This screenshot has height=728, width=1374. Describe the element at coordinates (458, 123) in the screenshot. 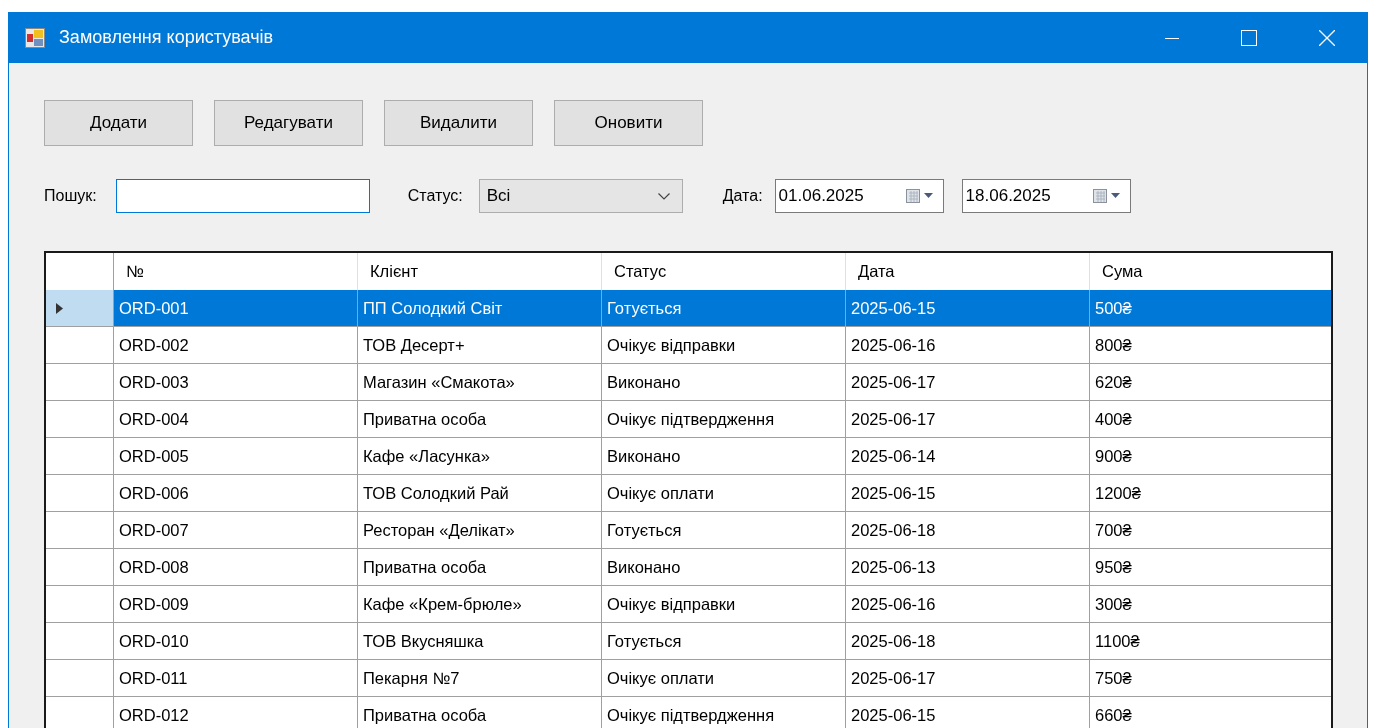

I see `toolbar-button: Видалити` at that location.